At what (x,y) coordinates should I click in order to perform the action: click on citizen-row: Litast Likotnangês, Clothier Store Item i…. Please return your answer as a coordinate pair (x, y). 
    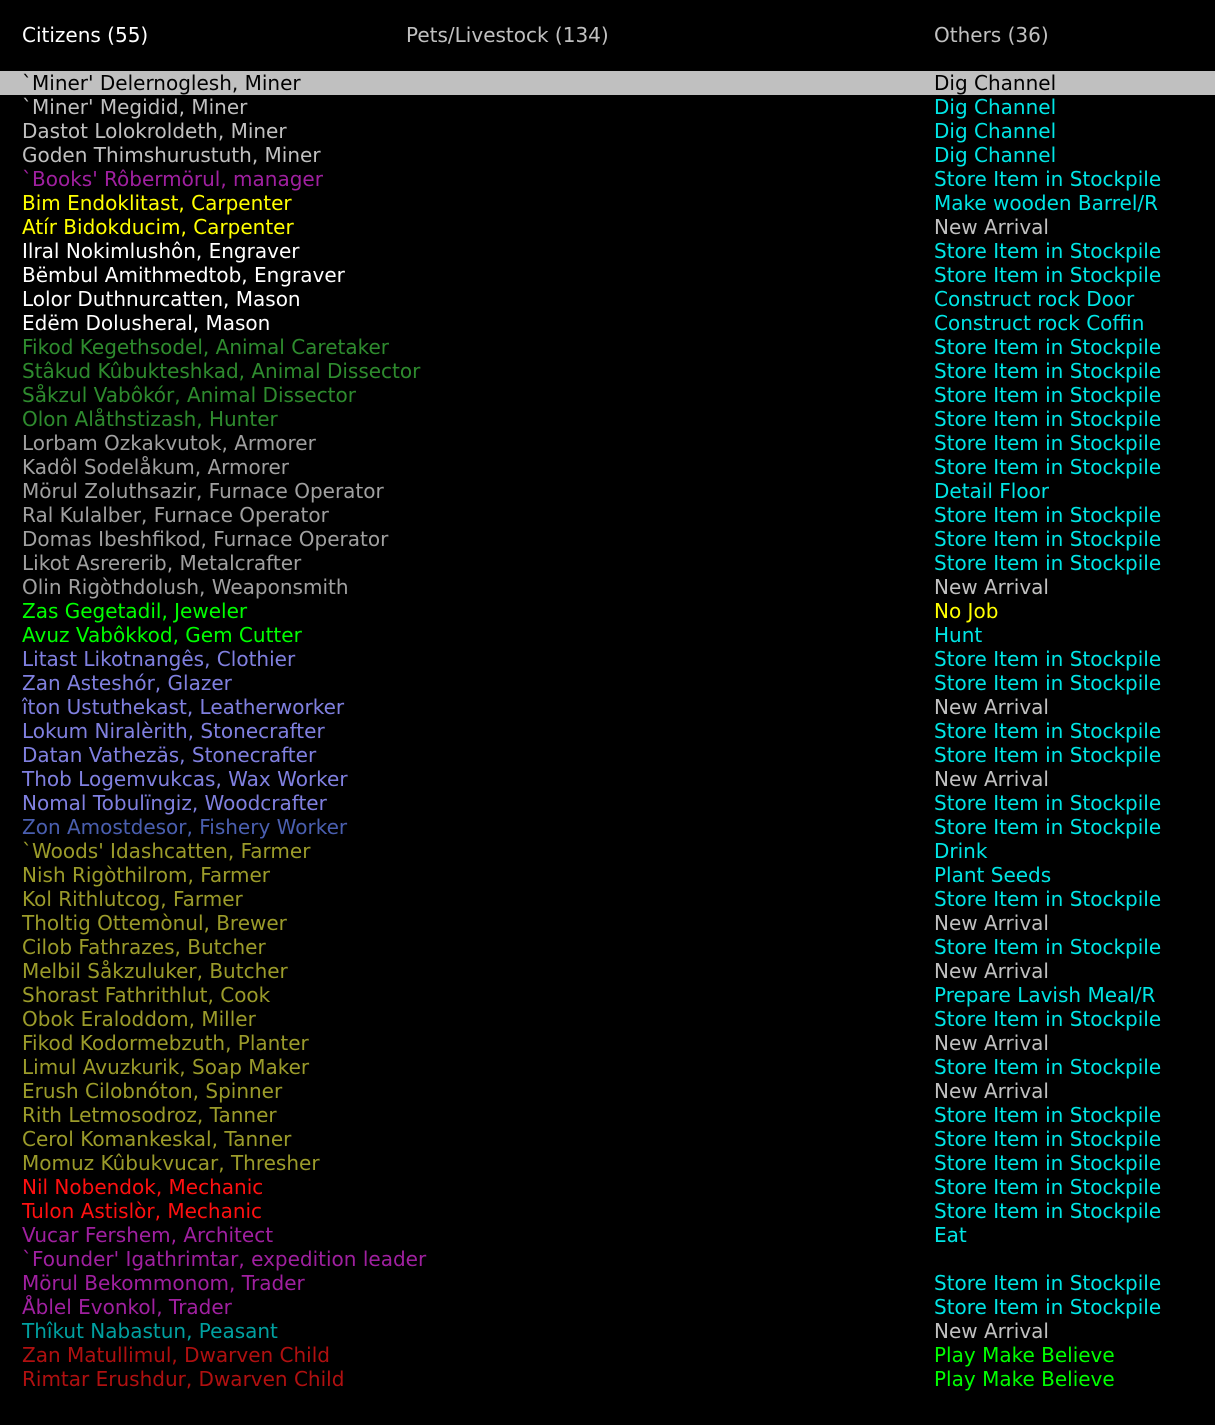
    Looking at the image, I should click on (607, 659).